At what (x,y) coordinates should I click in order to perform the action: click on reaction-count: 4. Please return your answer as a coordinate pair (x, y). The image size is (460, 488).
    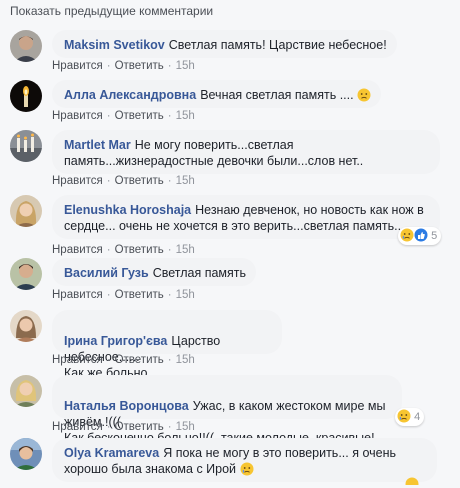
    Looking at the image, I should click on (417, 417).